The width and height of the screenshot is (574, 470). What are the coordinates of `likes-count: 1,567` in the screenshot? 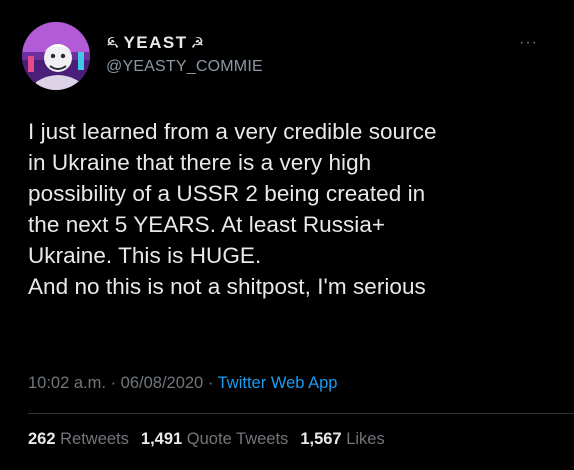 It's located at (321, 439).